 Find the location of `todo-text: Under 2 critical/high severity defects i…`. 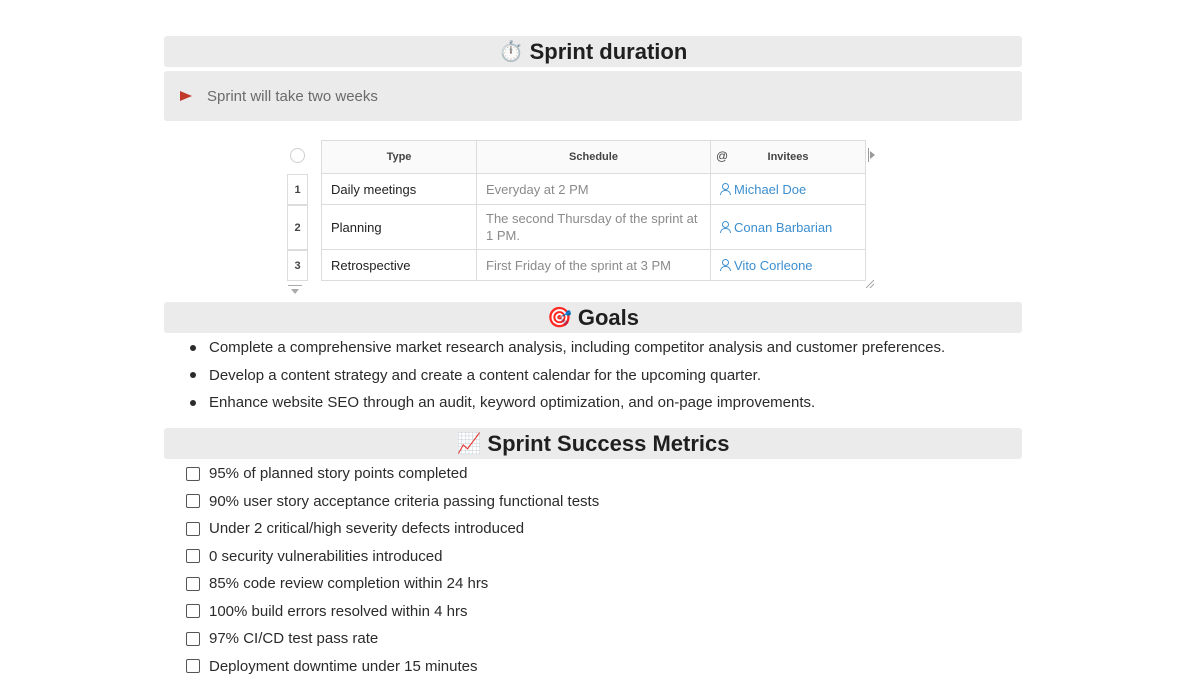

todo-text: Under 2 critical/high severity defects i… is located at coordinates (366, 528).